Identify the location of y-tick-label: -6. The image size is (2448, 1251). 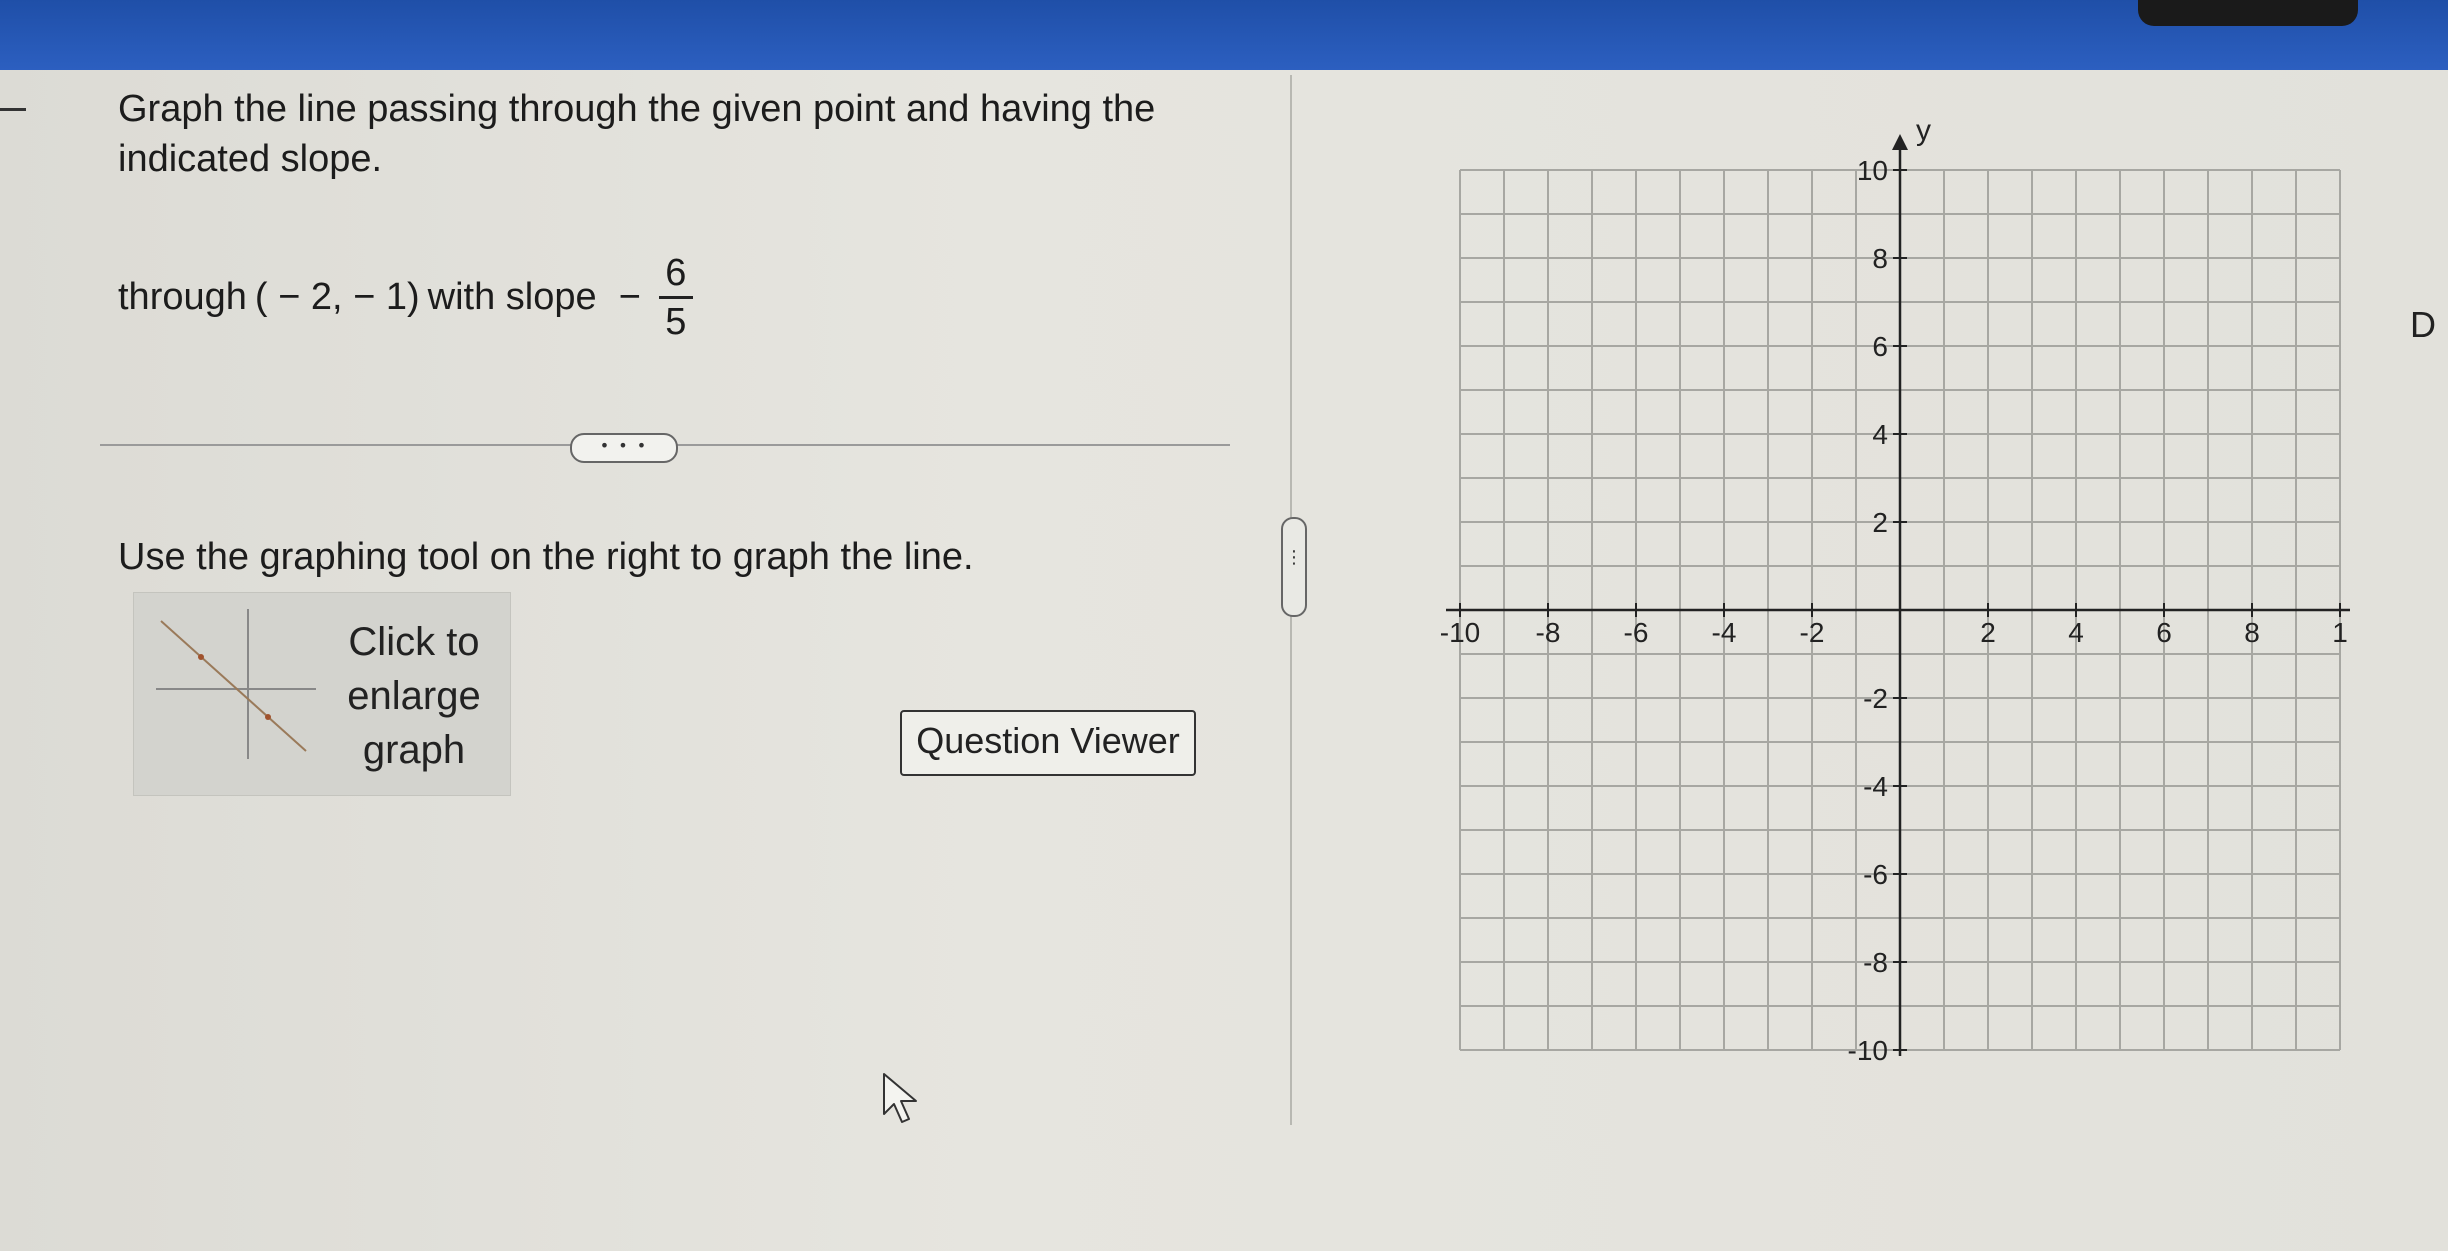
(1875, 874).